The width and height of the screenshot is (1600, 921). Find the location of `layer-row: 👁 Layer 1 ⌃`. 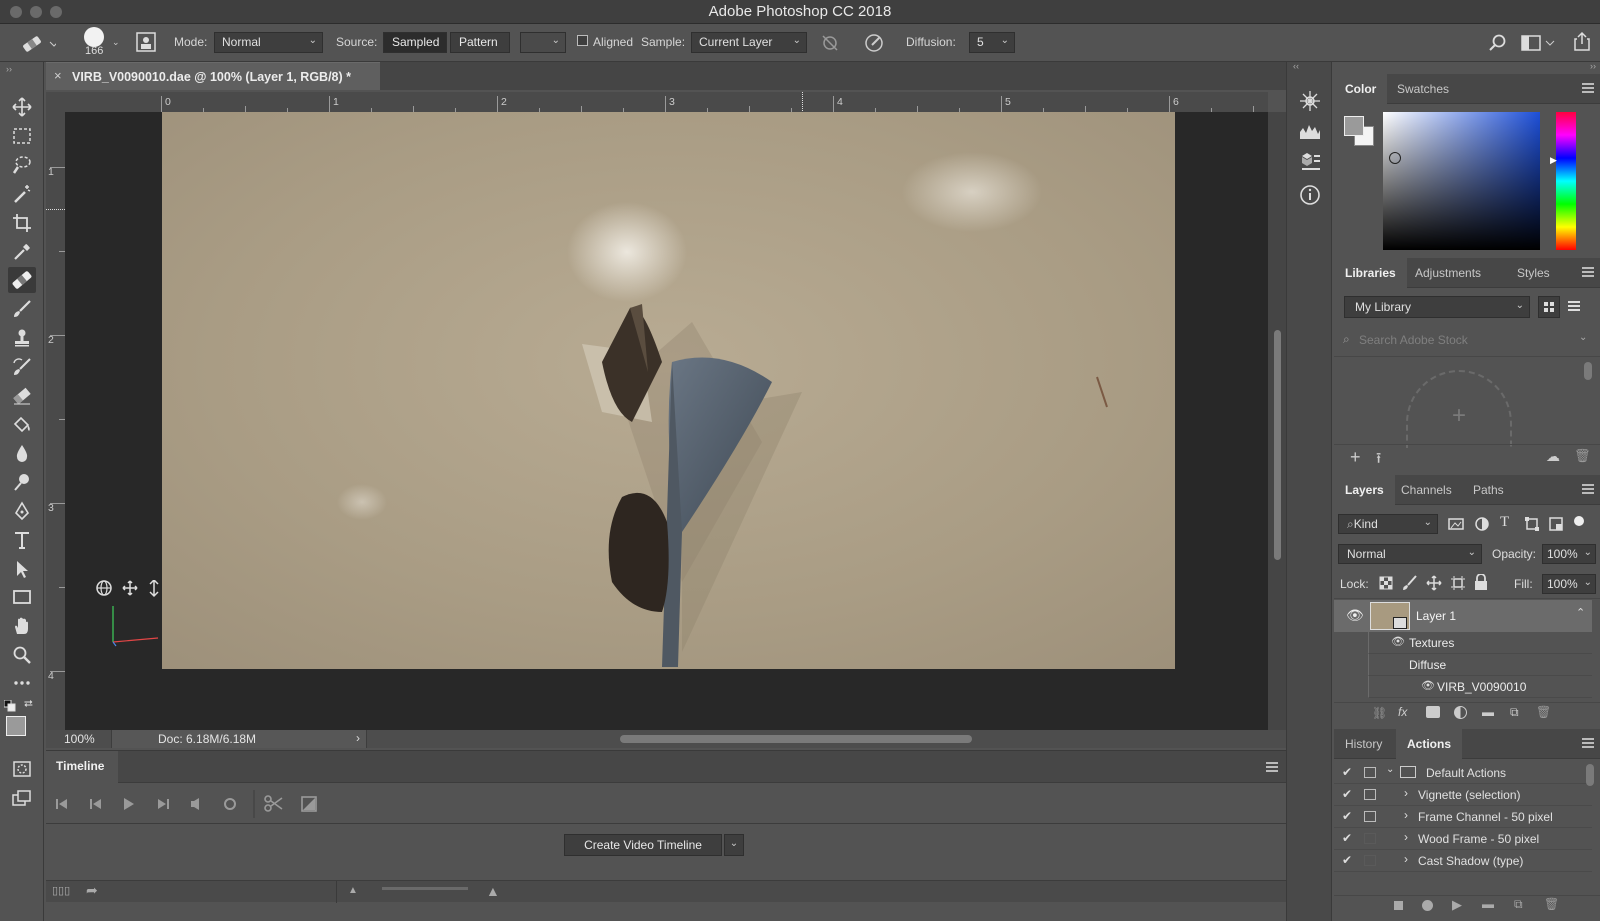

layer-row: 👁 Layer 1 ⌃ is located at coordinates (1463, 616).